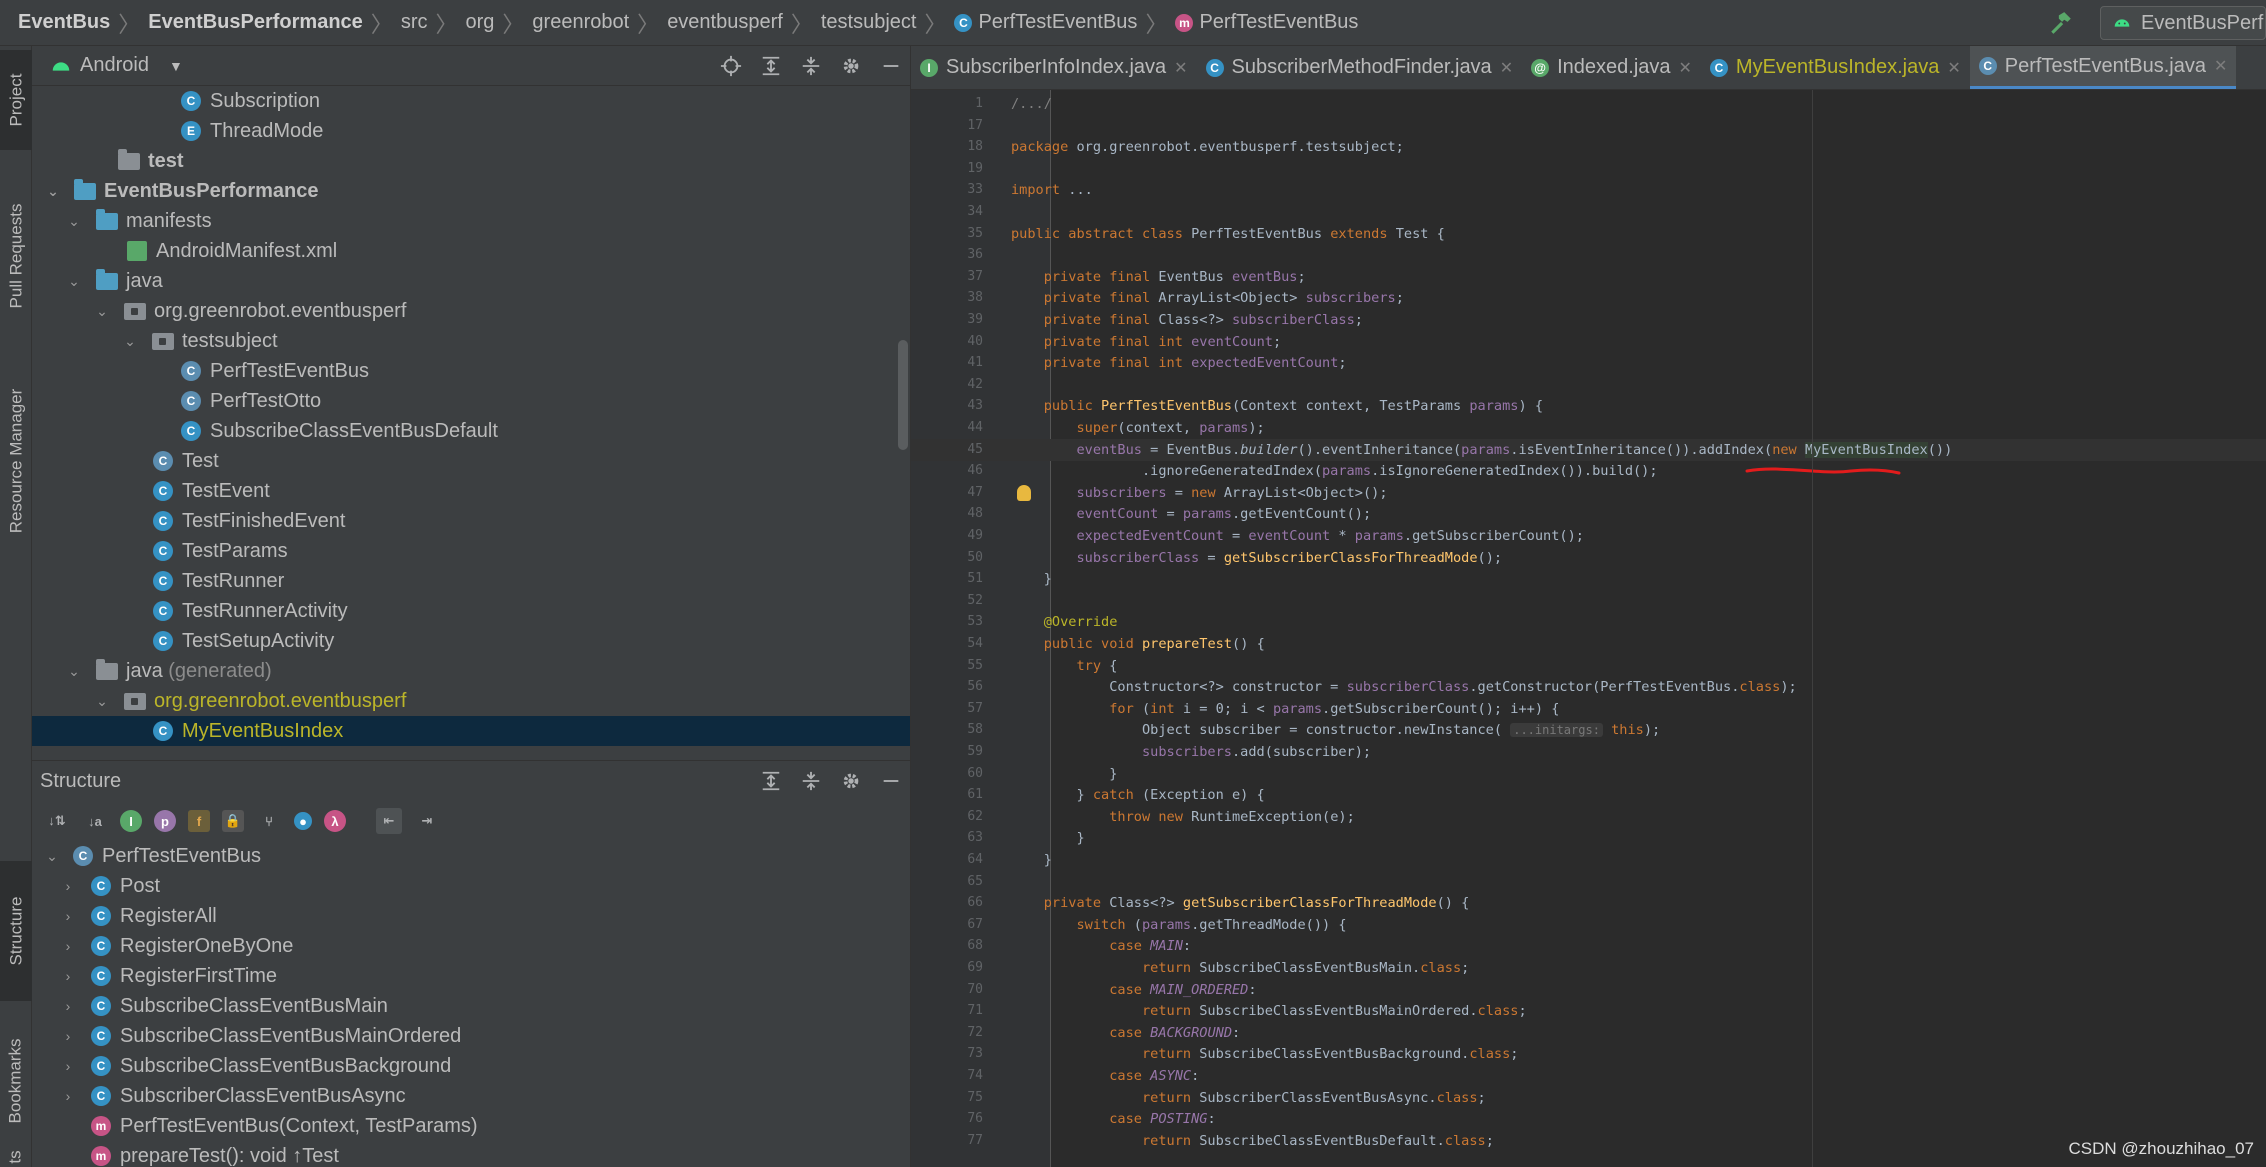  What do you see at coordinates (16, 1081) in the screenshot?
I see `bookmarks-tool-tab: Bookmarks` at bounding box center [16, 1081].